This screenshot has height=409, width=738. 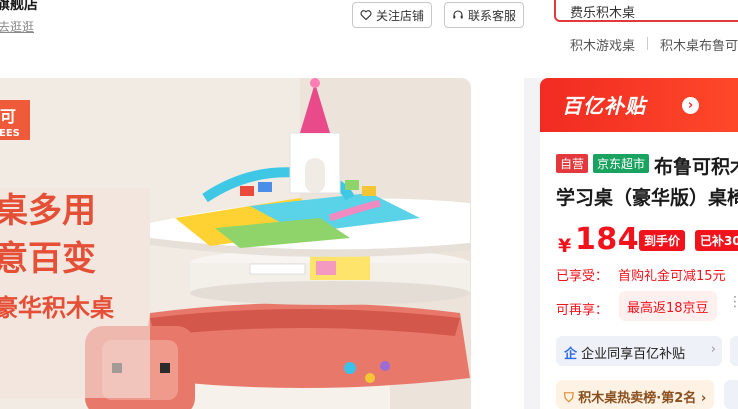 I want to click on jd-bean-reward: 最高返18京豆, so click(x=668, y=306).